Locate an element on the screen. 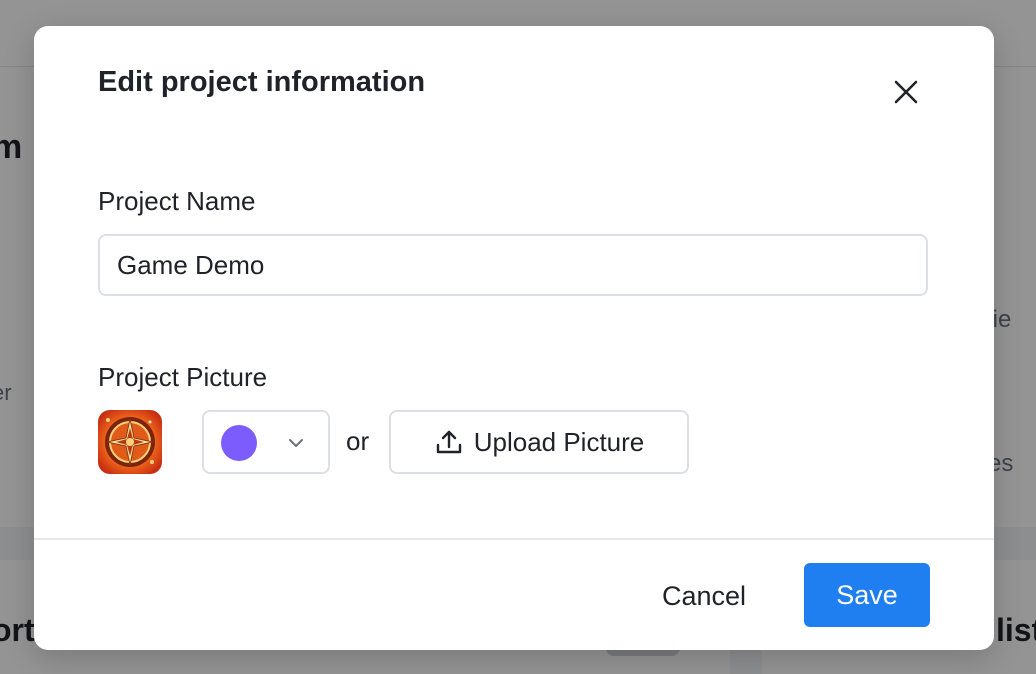 The image size is (1036, 674). project-name-label: Project Name is located at coordinates (177, 201).